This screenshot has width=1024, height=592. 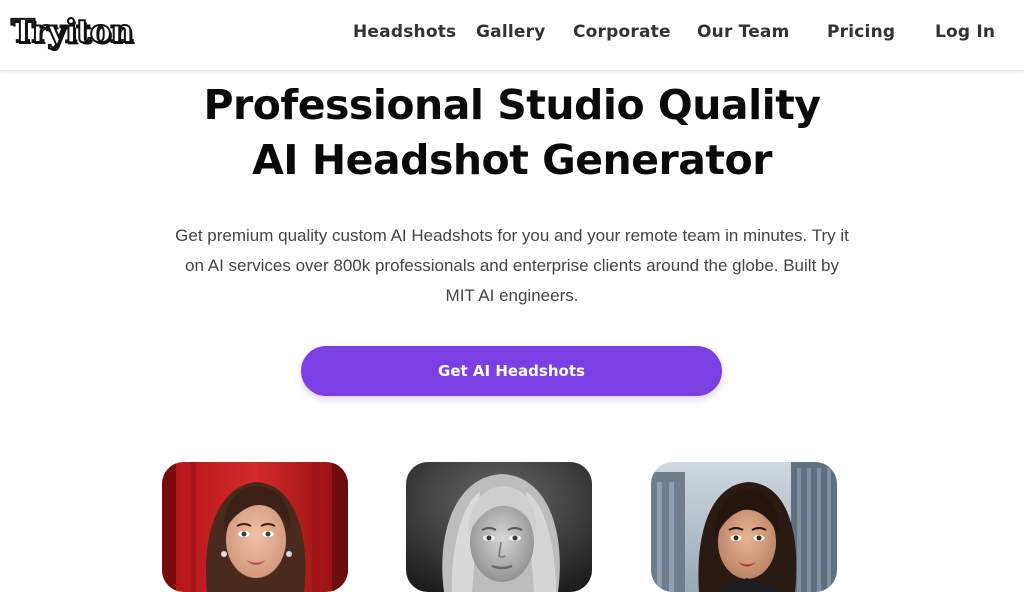 I want to click on nav-link-our-team: Our Team, so click(x=743, y=32).